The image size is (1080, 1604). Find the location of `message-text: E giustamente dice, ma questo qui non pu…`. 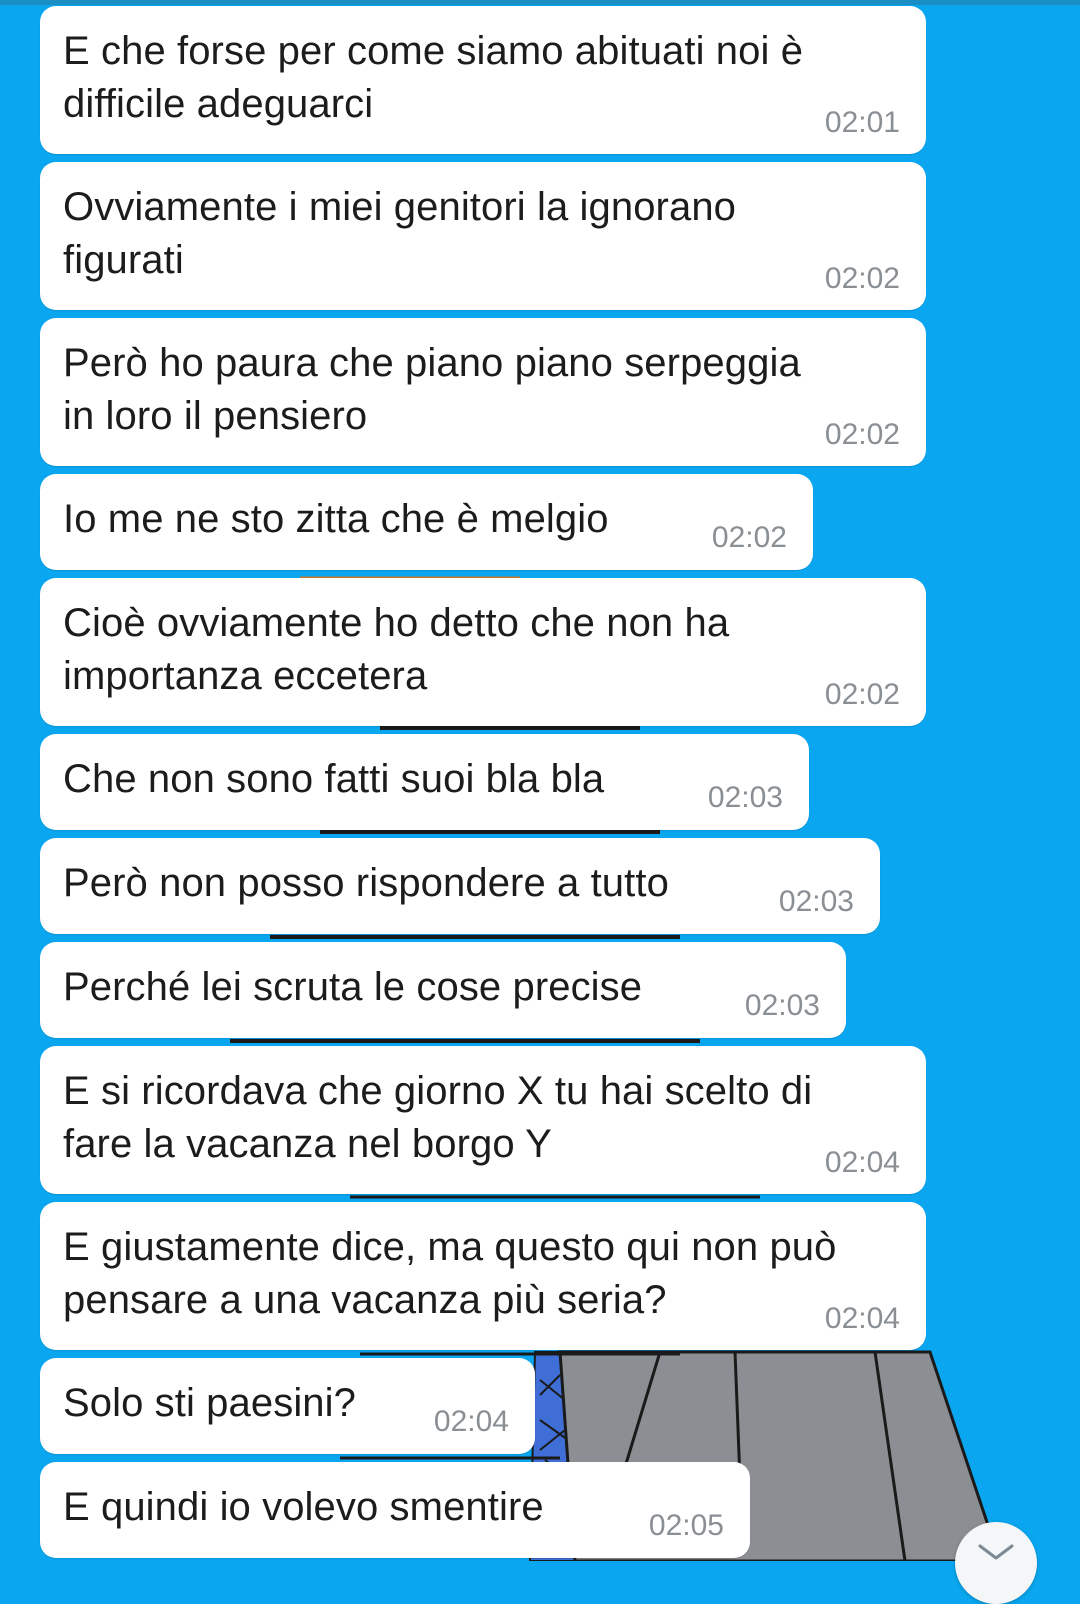

message-text: E giustamente dice, ma questo qui non pu… is located at coordinates (450, 1273).